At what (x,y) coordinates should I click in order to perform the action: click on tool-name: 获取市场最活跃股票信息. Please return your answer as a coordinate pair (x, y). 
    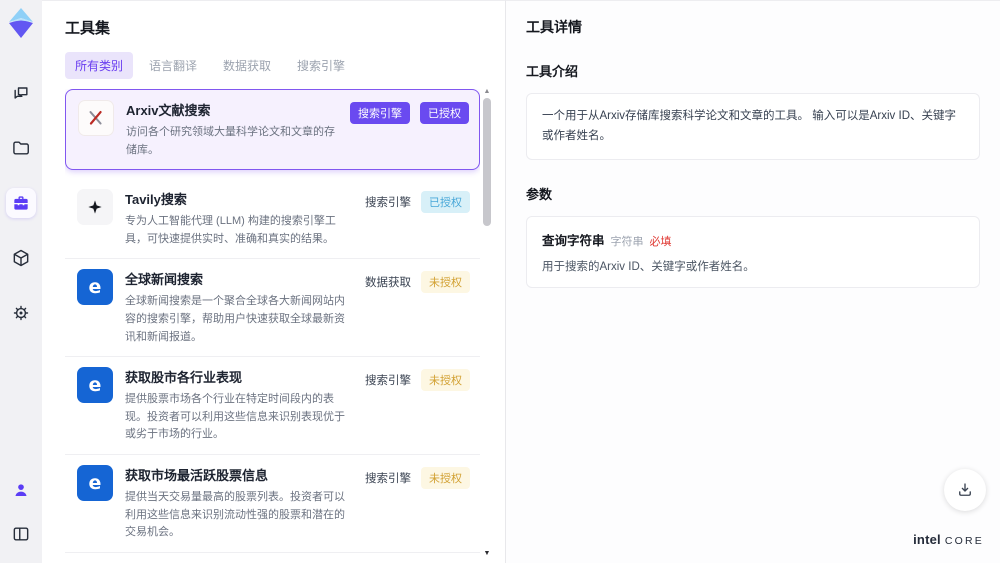
    Looking at the image, I should click on (197, 475).